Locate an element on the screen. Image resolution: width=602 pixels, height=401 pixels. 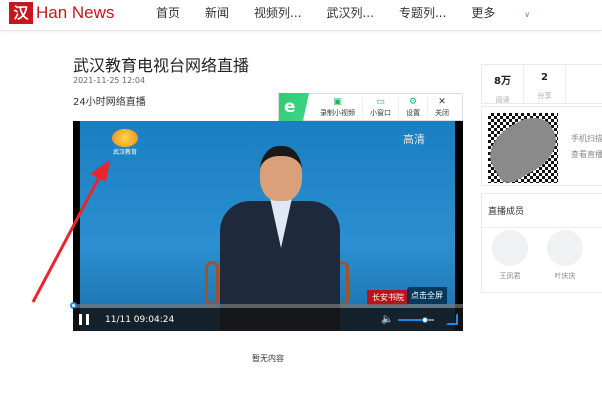
member-name: 王凤君 is located at coordinates (510, 276).